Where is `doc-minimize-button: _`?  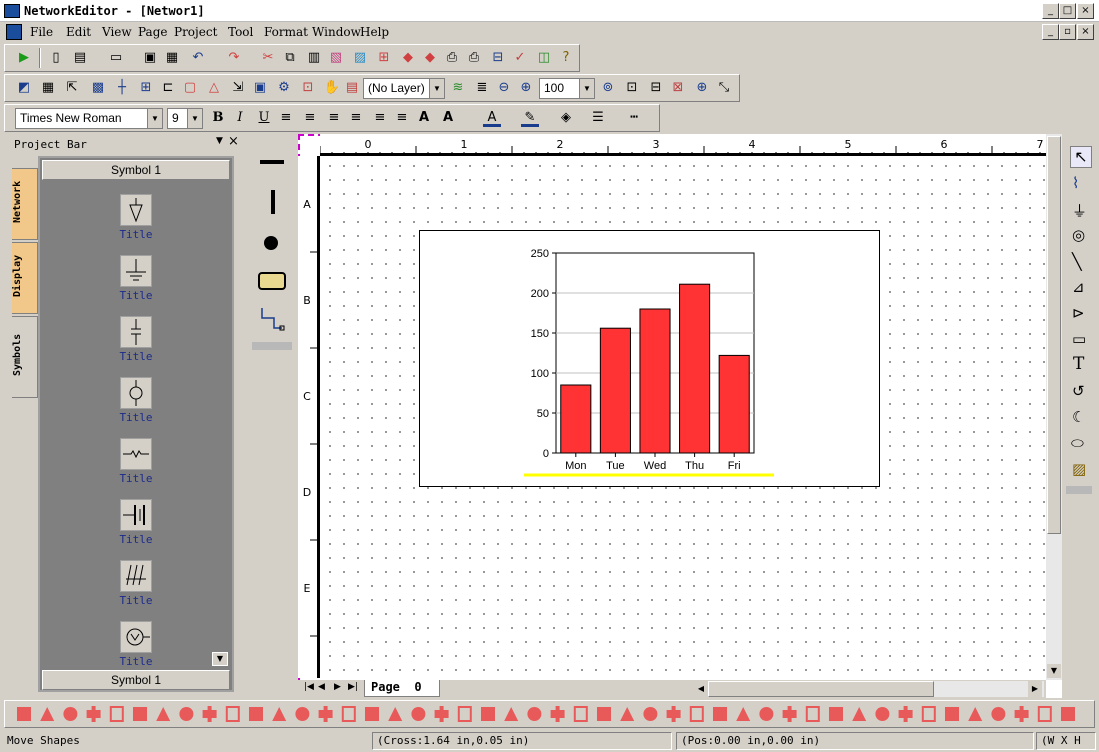
doc-minimize-button: _ is located at coordinates (1050, 32).